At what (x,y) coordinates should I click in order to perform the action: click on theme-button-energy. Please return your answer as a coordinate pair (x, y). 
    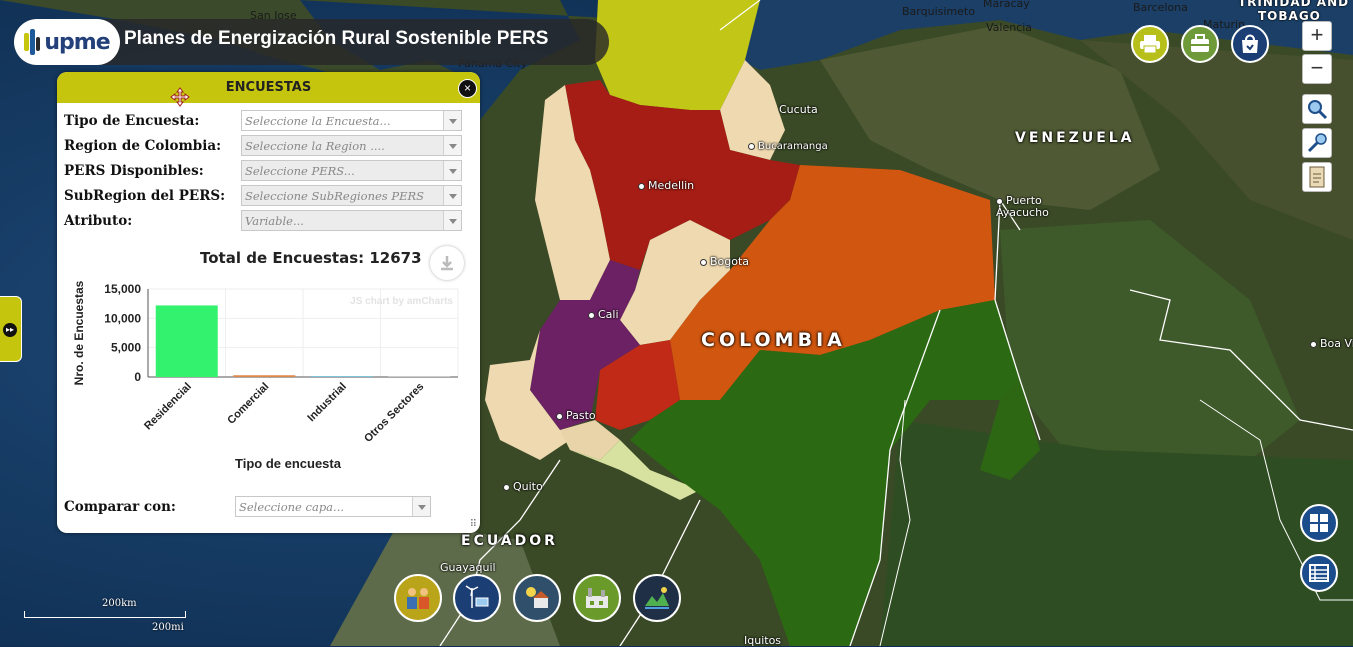
    Looking at the image, I should click on (537, 598).